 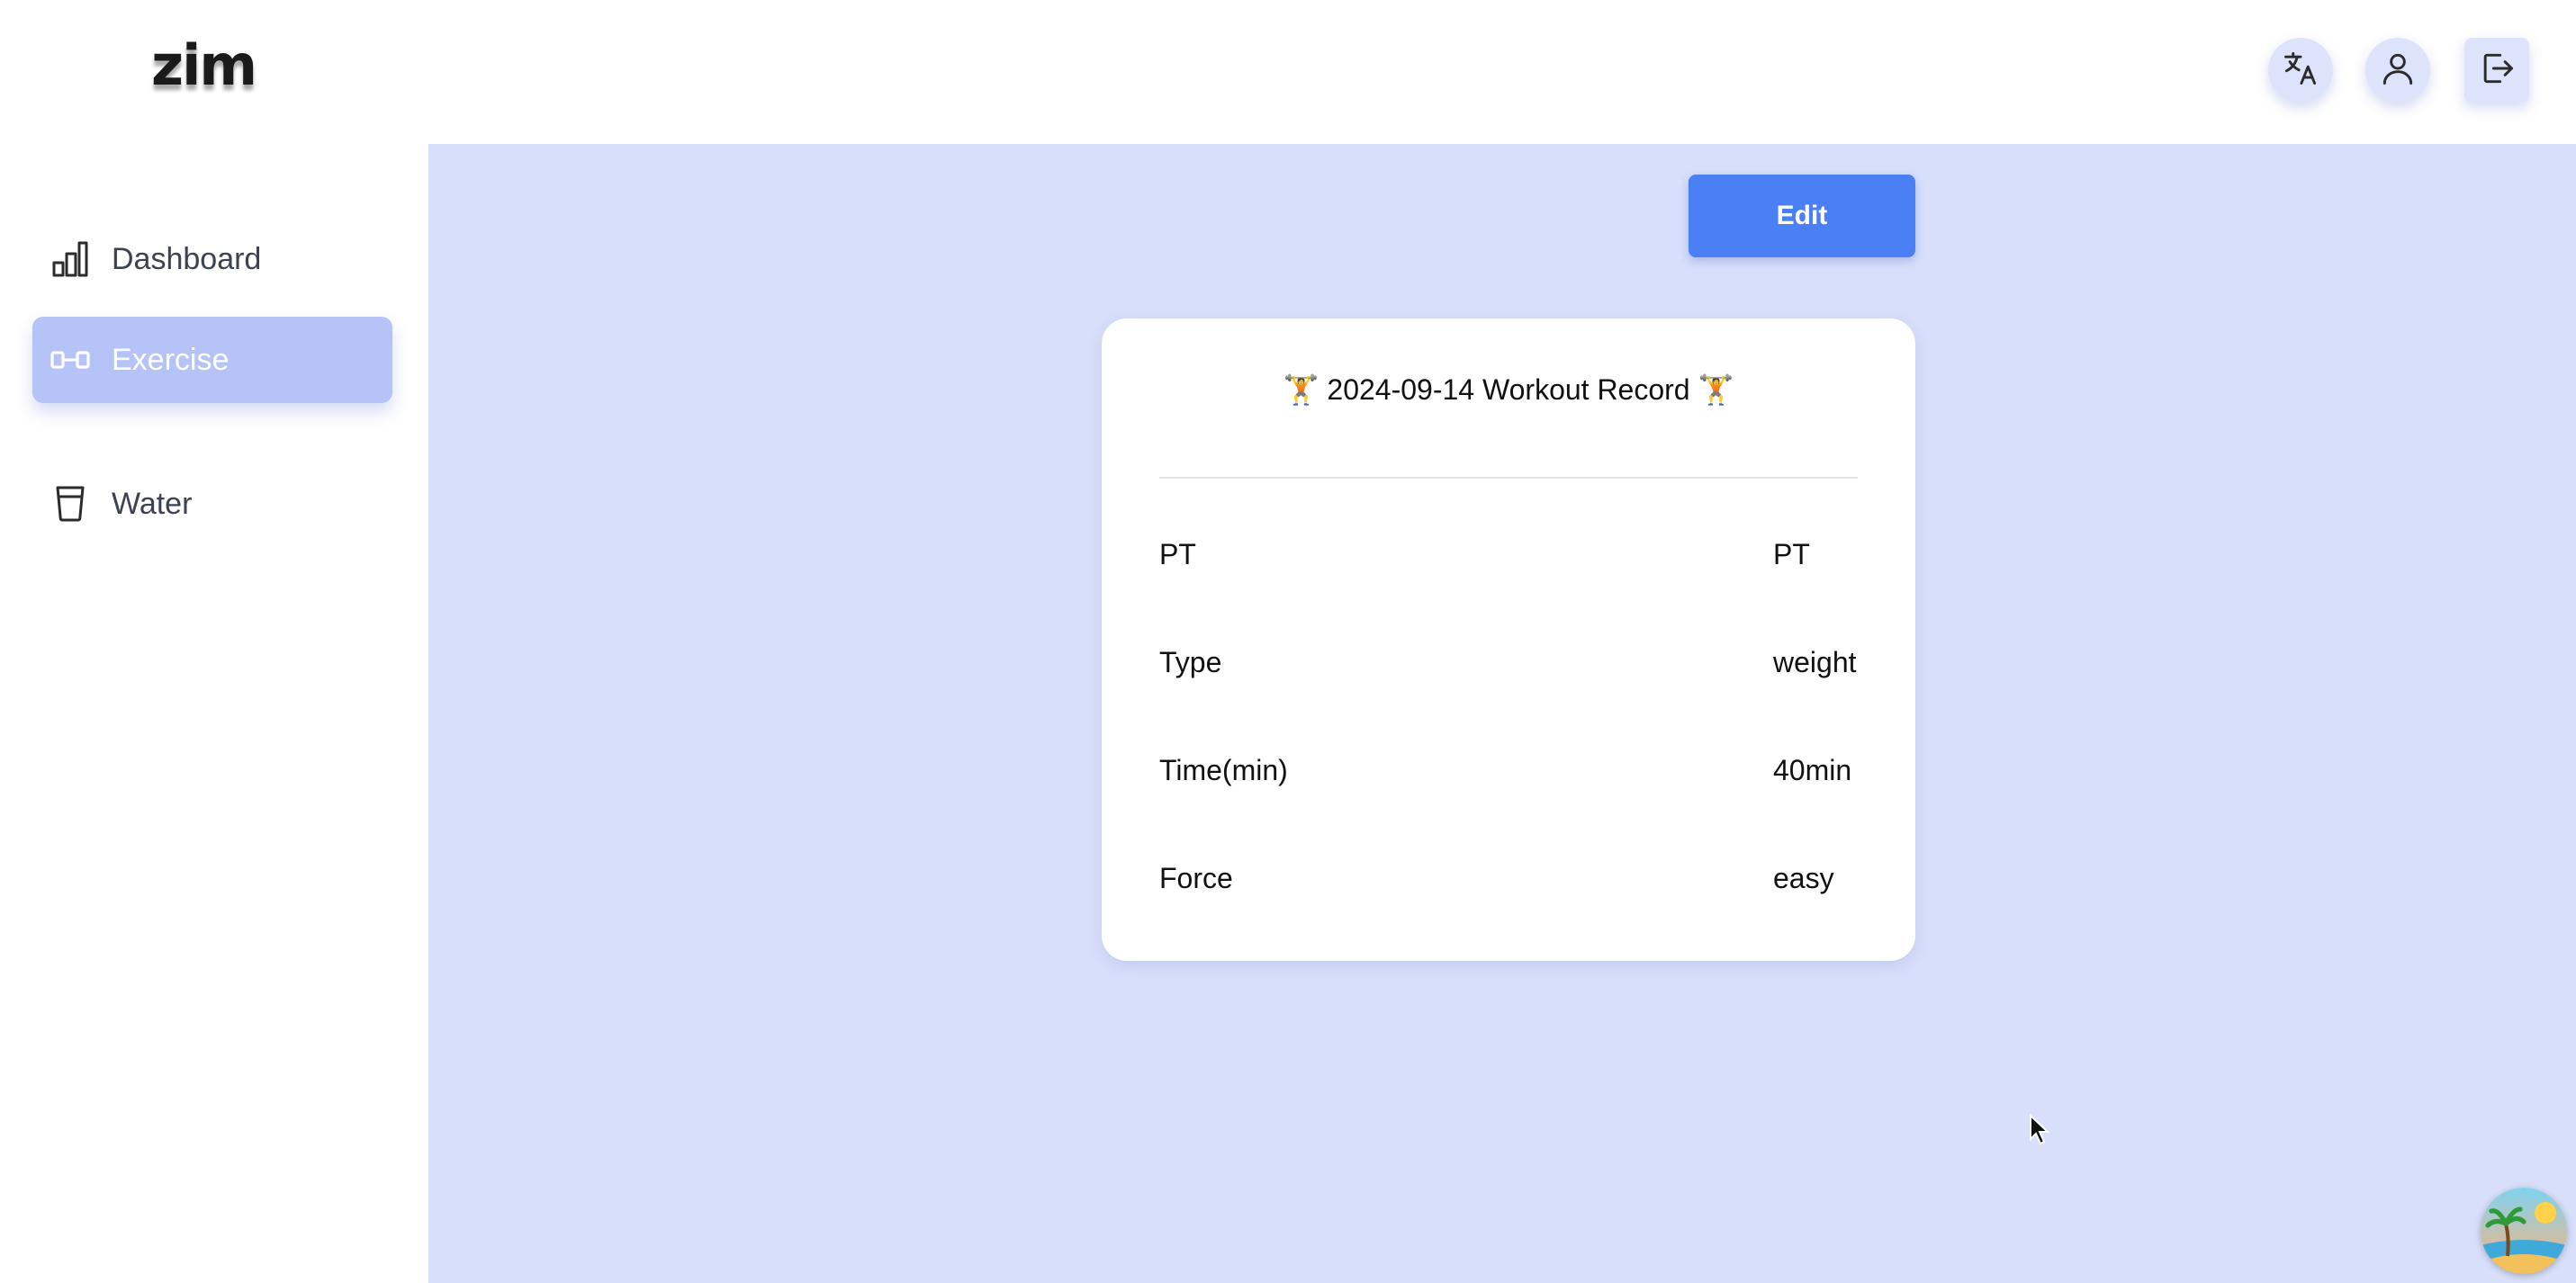 I want to click on record-row-force: Force easy, so click(x=1508, y=884).